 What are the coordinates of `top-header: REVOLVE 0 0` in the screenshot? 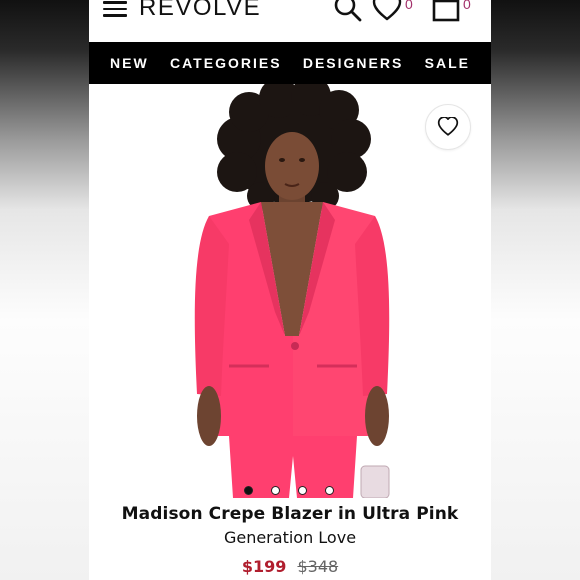 It's located at (290, 21).